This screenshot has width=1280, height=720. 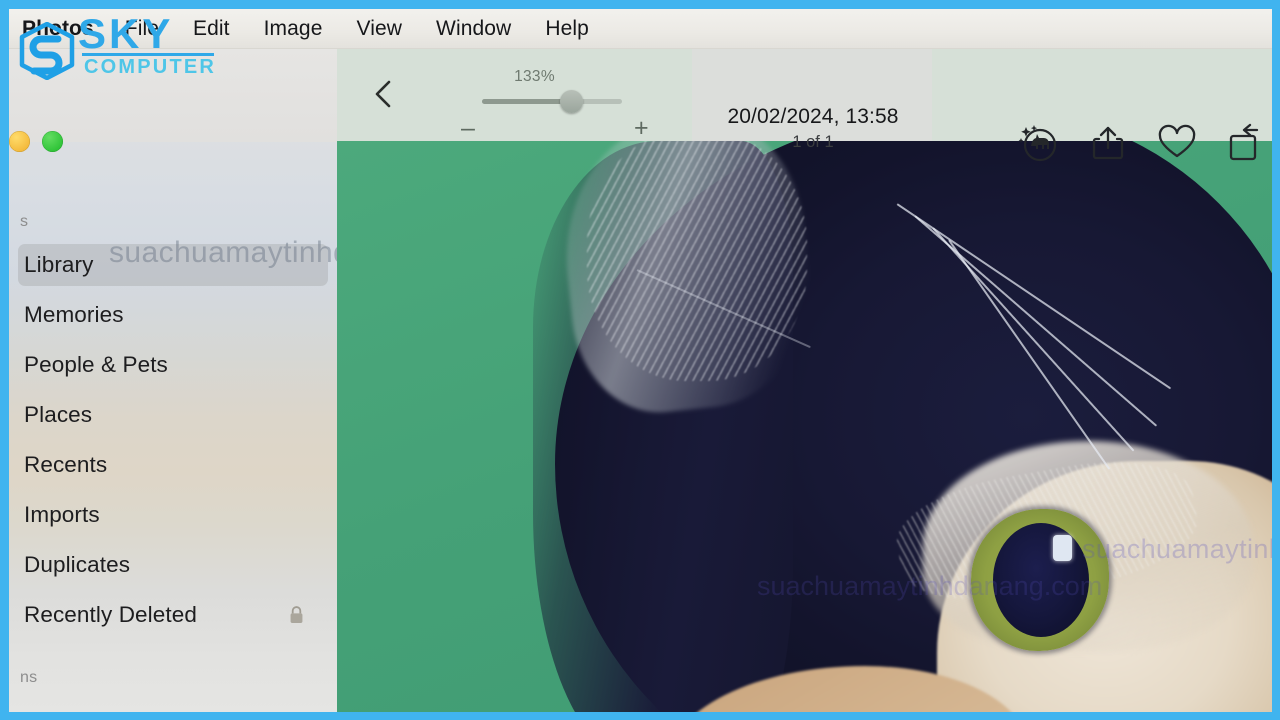 What do you see at coordinates (813, 116) in the screenshot?
I see `photo-date-label: 20/02/2024, 13:58` at bounding box center [813, 116].